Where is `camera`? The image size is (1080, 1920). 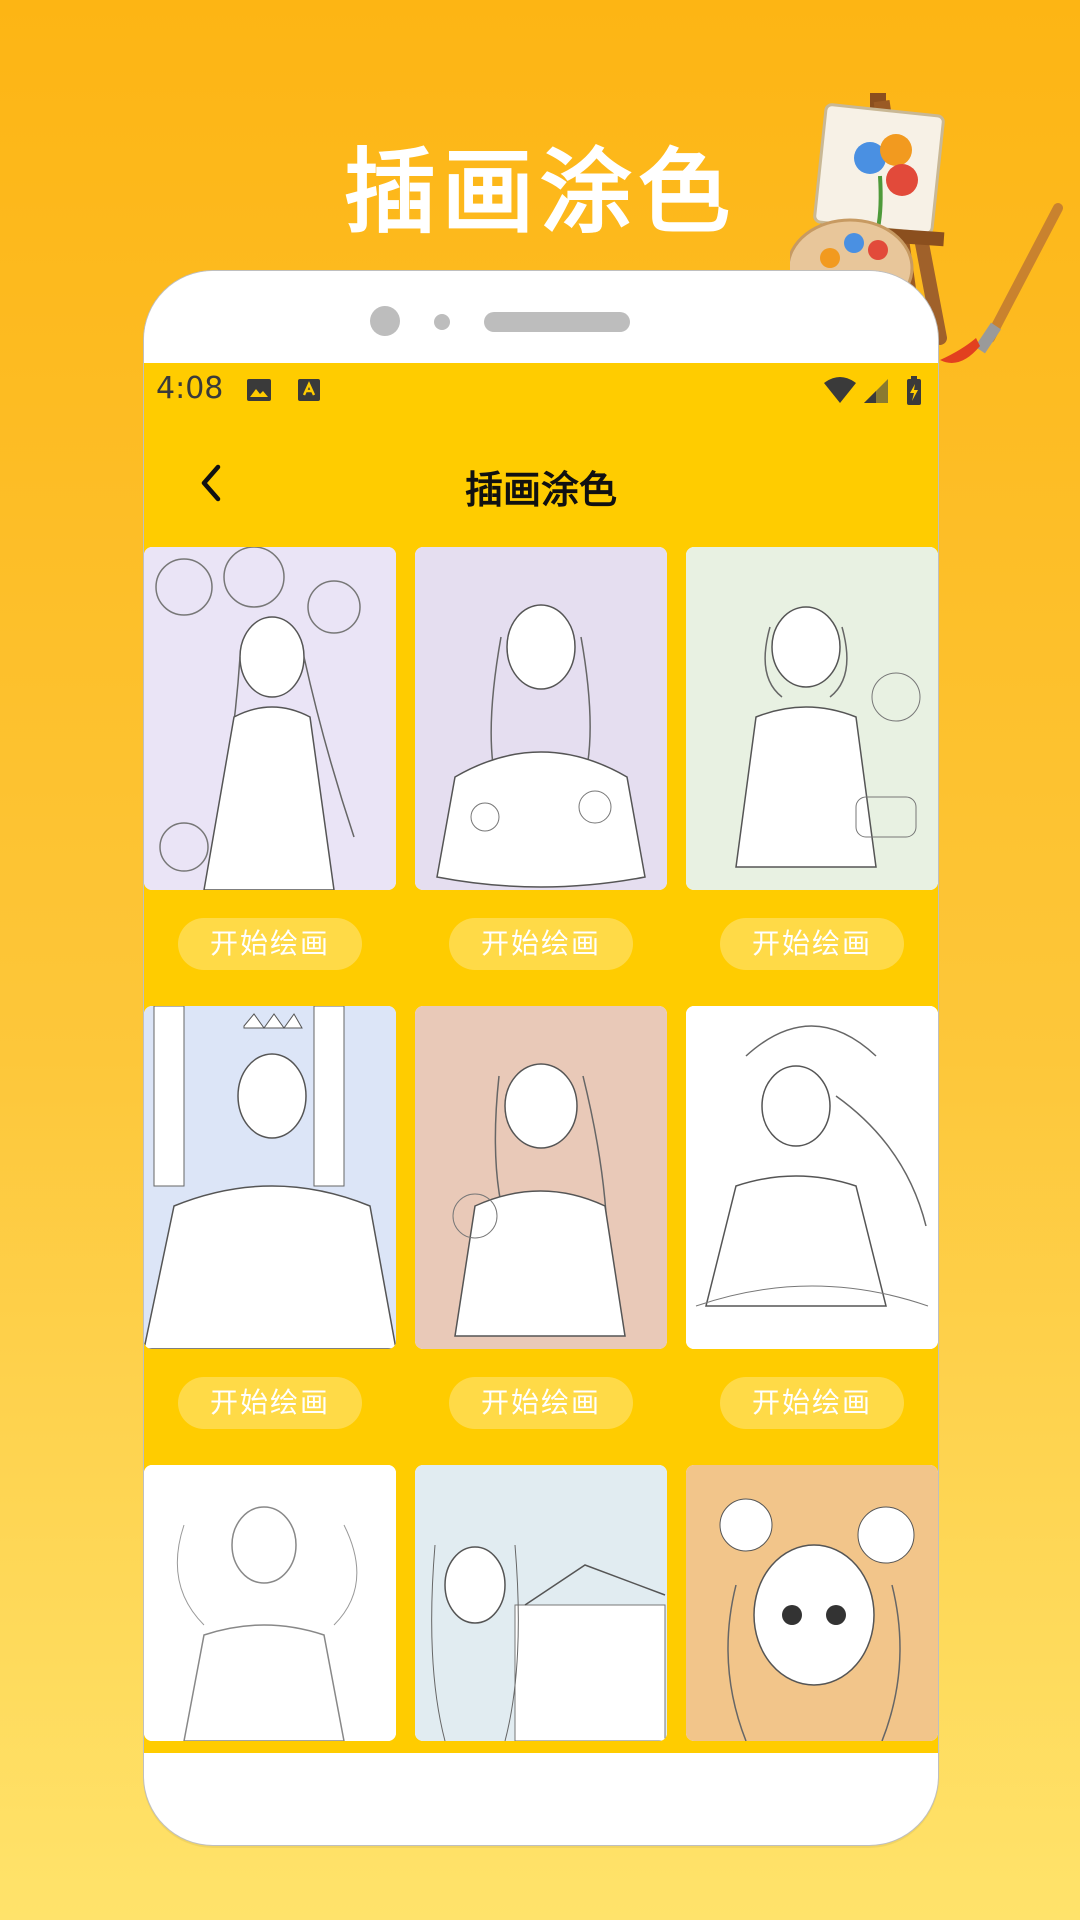
camera is located at coordinates (385, 321).